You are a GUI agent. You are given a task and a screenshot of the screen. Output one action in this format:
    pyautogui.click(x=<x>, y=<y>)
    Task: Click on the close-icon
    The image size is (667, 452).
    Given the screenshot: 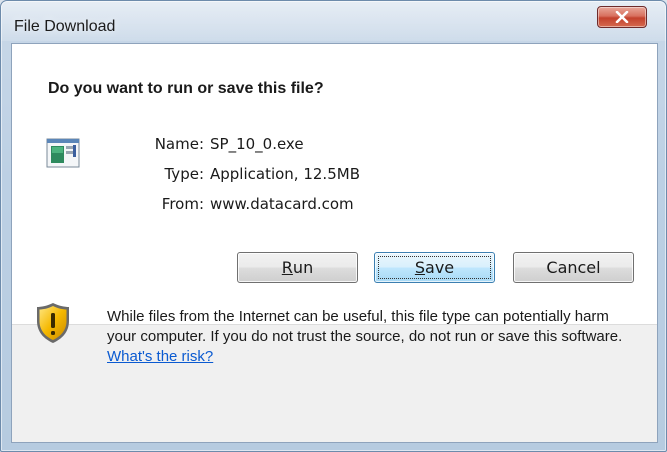 What is the action you would take?
    pyautogui.click(x=622, y=17)
    